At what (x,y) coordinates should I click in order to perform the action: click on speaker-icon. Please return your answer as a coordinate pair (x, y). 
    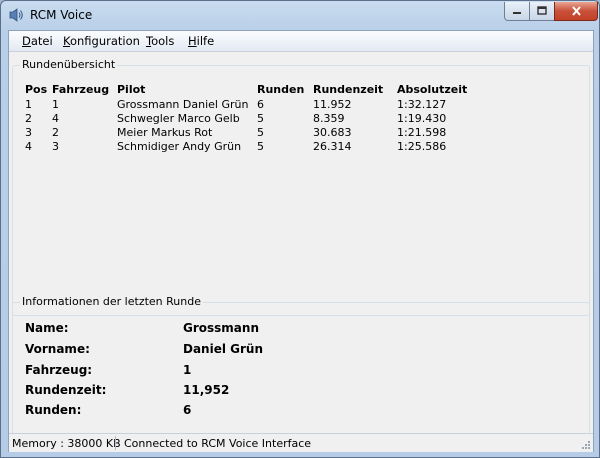
    Looking at the image, I should click on (16, 15).